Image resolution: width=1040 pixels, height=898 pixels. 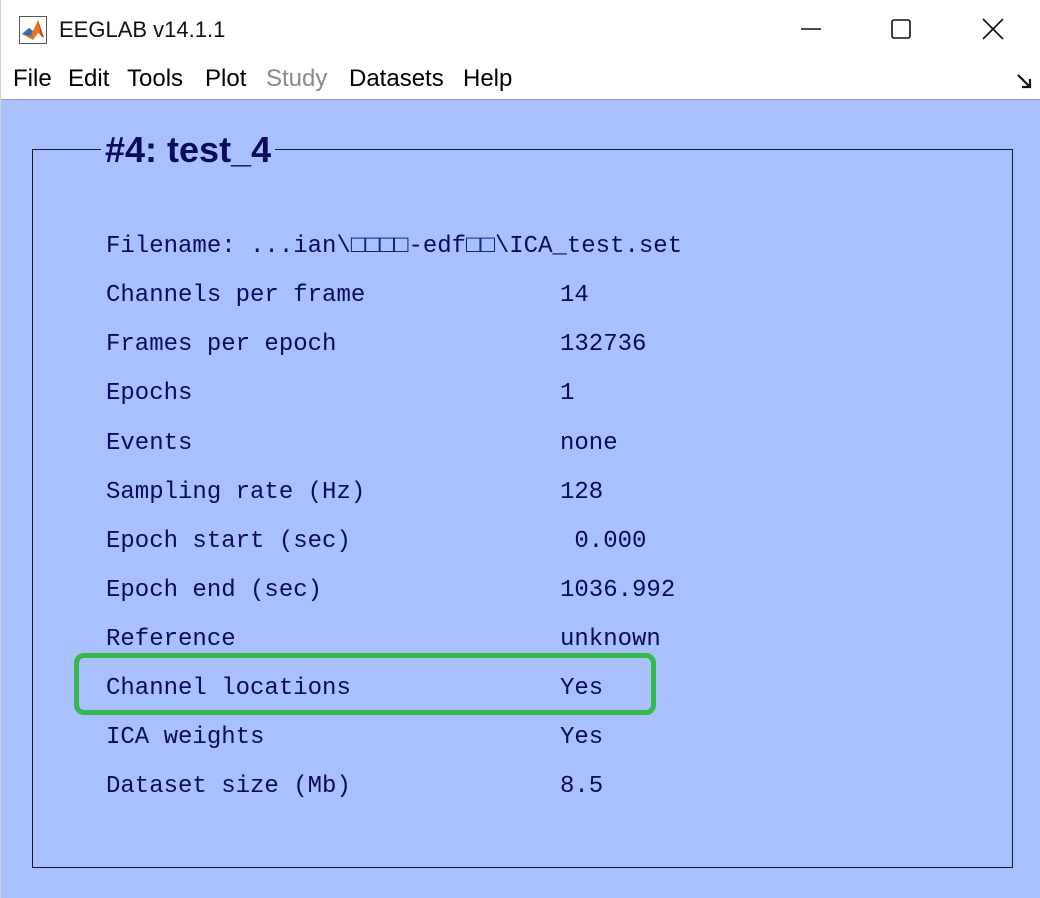 I want to click on row-value-dataset-size: 8.5, so click(x=582, y=786).